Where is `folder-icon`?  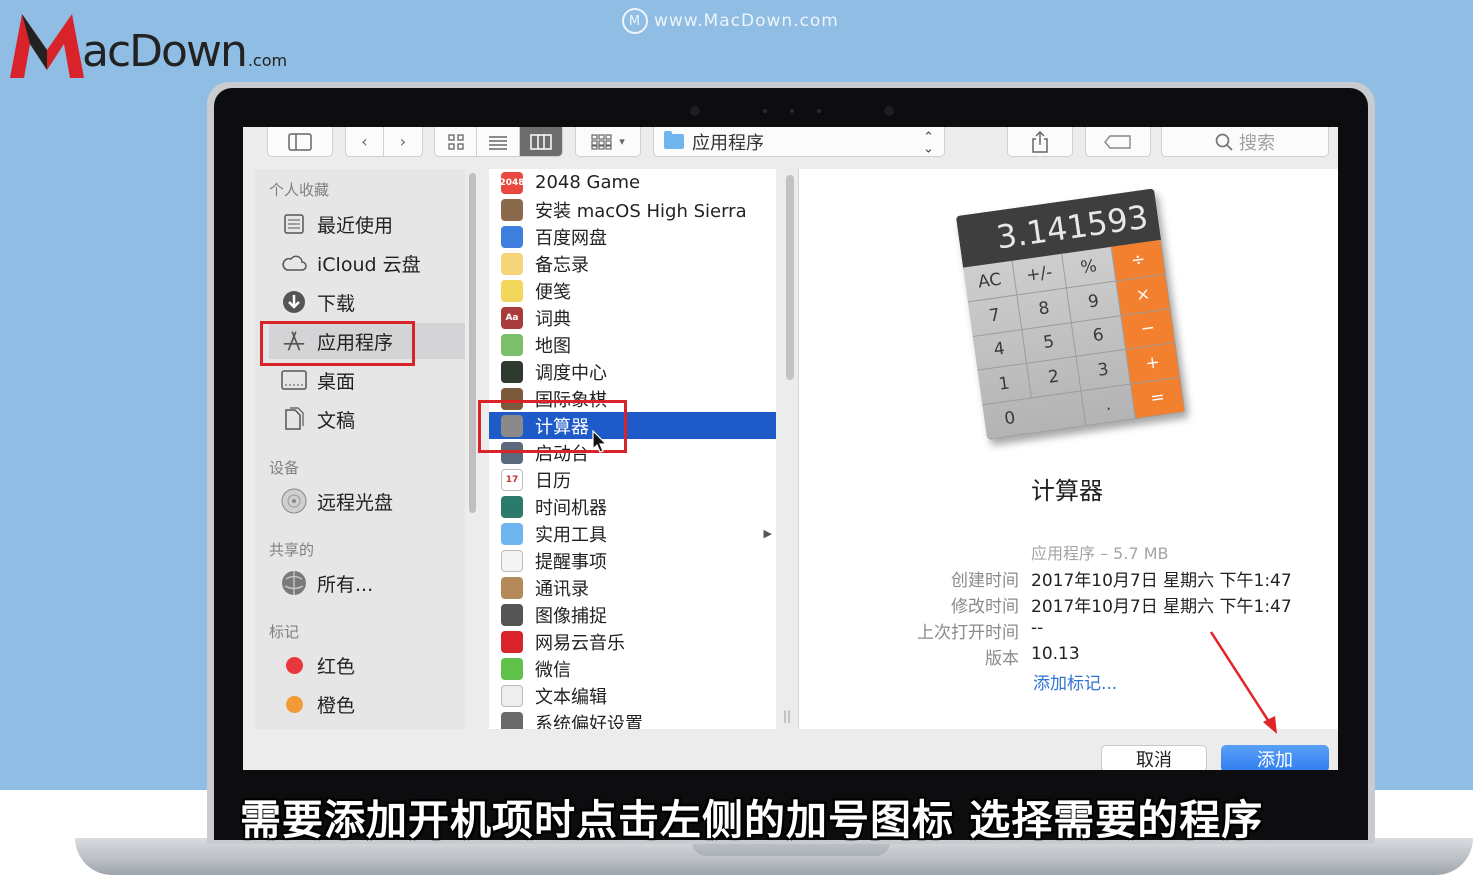 folder-icon is located at coordinates (674, 140).